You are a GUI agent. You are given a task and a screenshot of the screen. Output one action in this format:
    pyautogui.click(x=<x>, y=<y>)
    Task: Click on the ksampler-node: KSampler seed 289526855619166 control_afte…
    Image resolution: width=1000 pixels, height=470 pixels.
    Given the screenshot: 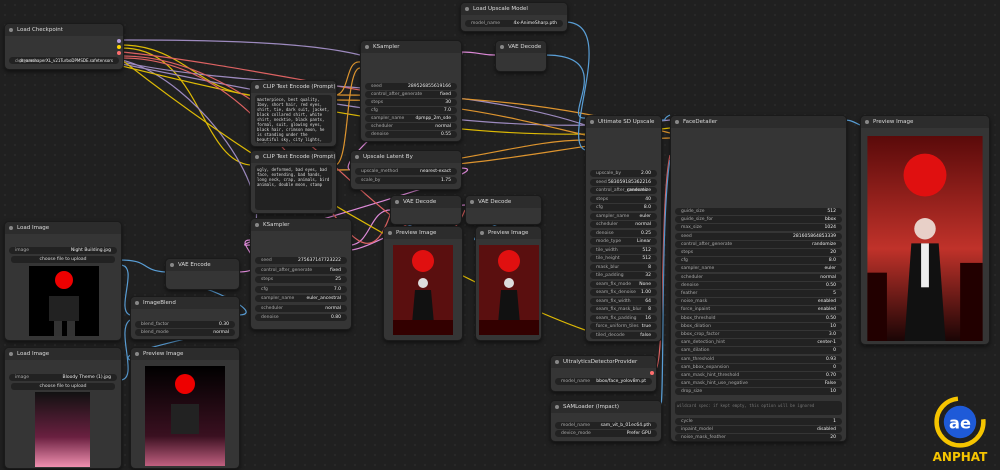 What is the action you would take?
    pyautogui.click(x=411, y=91)
    